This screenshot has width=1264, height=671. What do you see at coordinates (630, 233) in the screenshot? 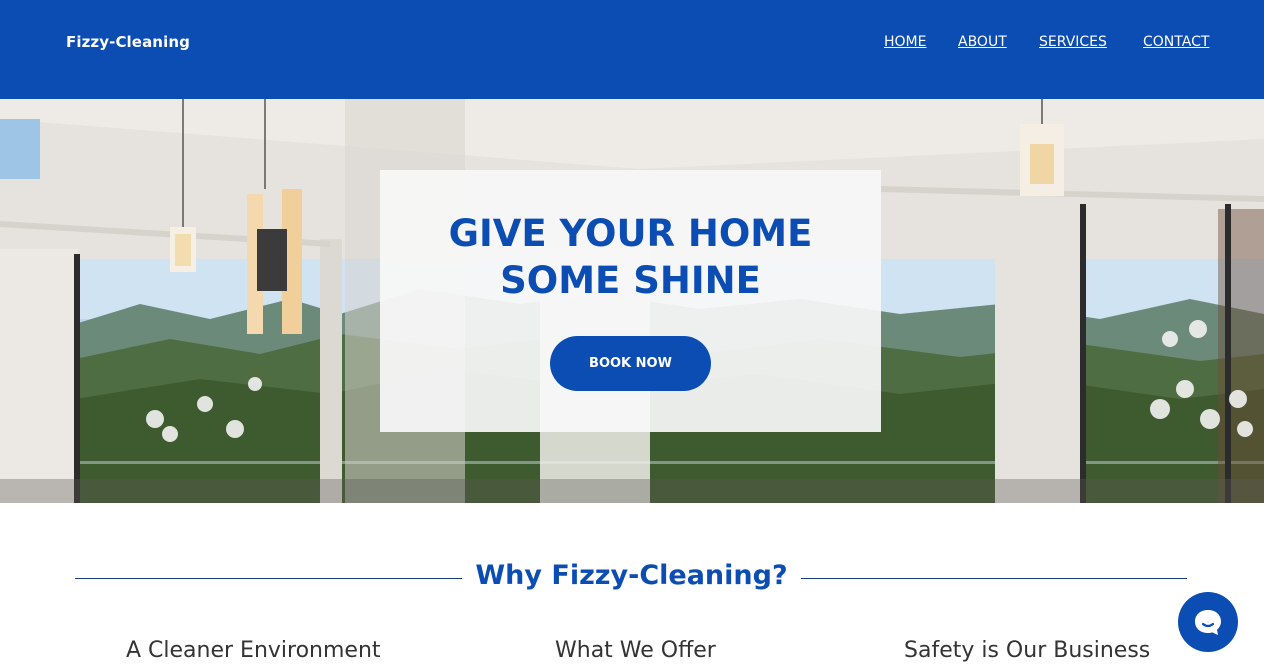
I see `hero-title-line-1: GIVE YOUR HOME` at bounding box center [630, 233].